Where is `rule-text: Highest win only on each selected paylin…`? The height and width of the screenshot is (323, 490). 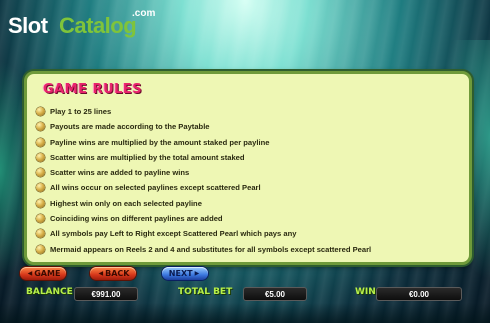
rule-text: Highest win only on each selected paylin… is located at coordinates (126, 203).